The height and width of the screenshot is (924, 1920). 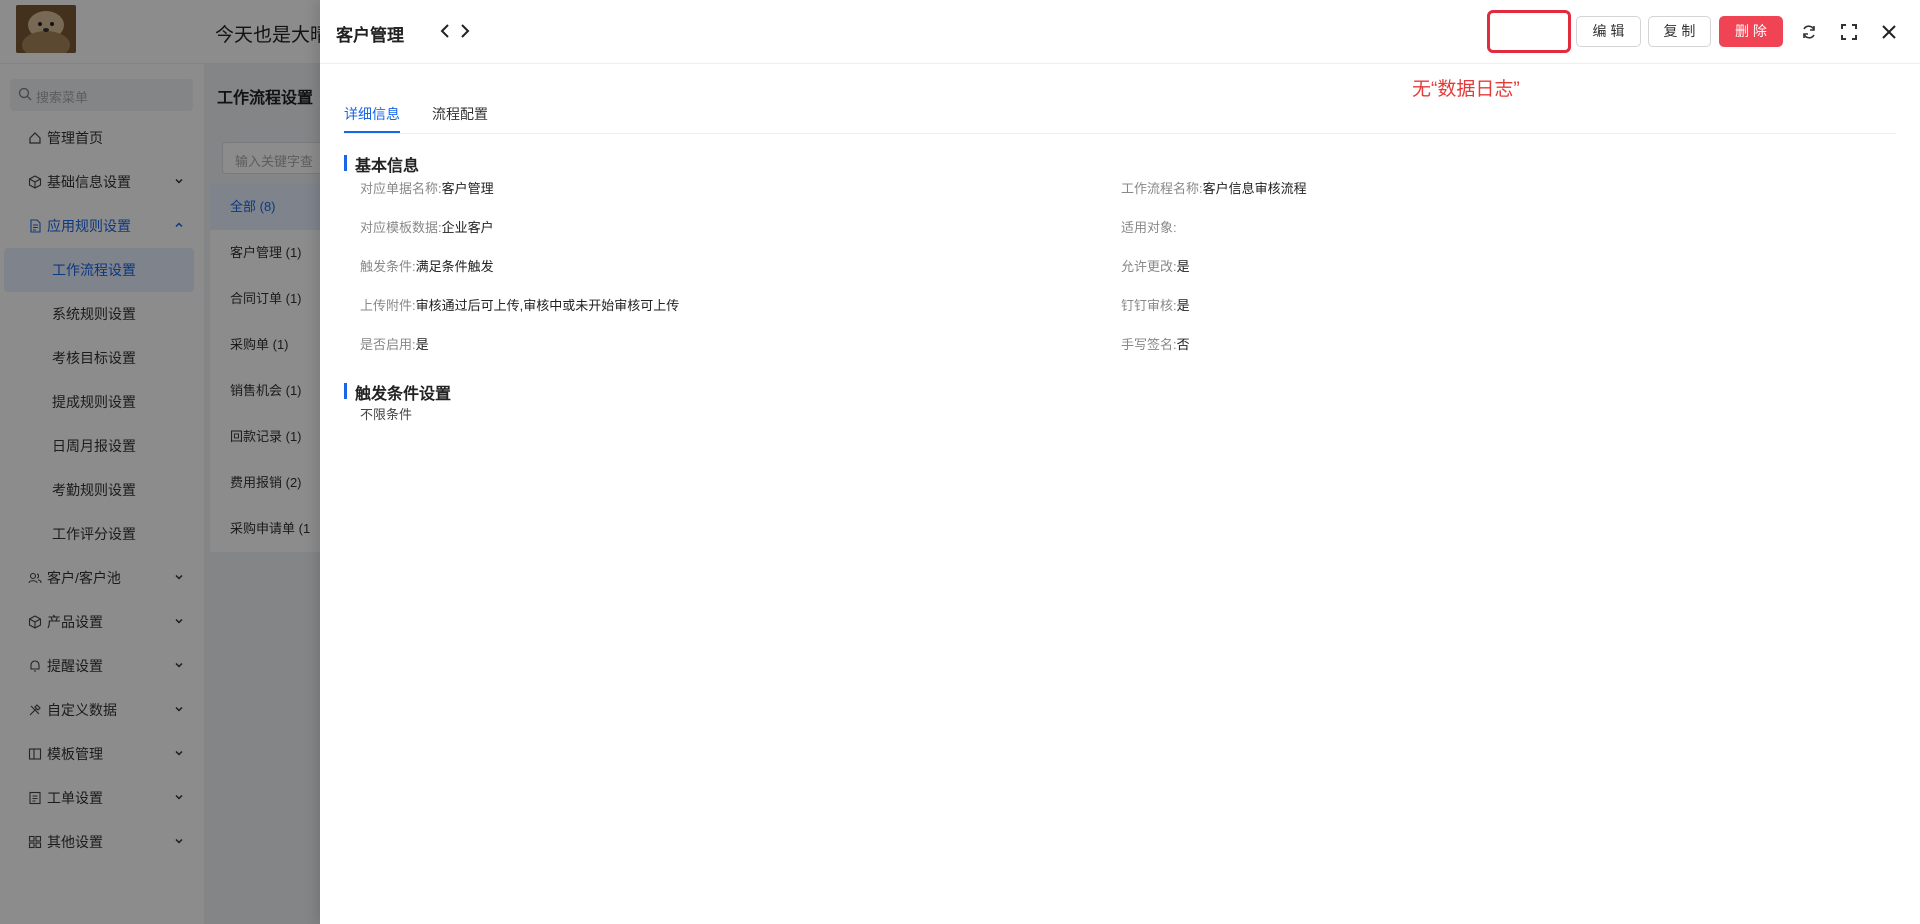 I want to click on field-enabled: 是否启用:是, so click(x=394, y=343).